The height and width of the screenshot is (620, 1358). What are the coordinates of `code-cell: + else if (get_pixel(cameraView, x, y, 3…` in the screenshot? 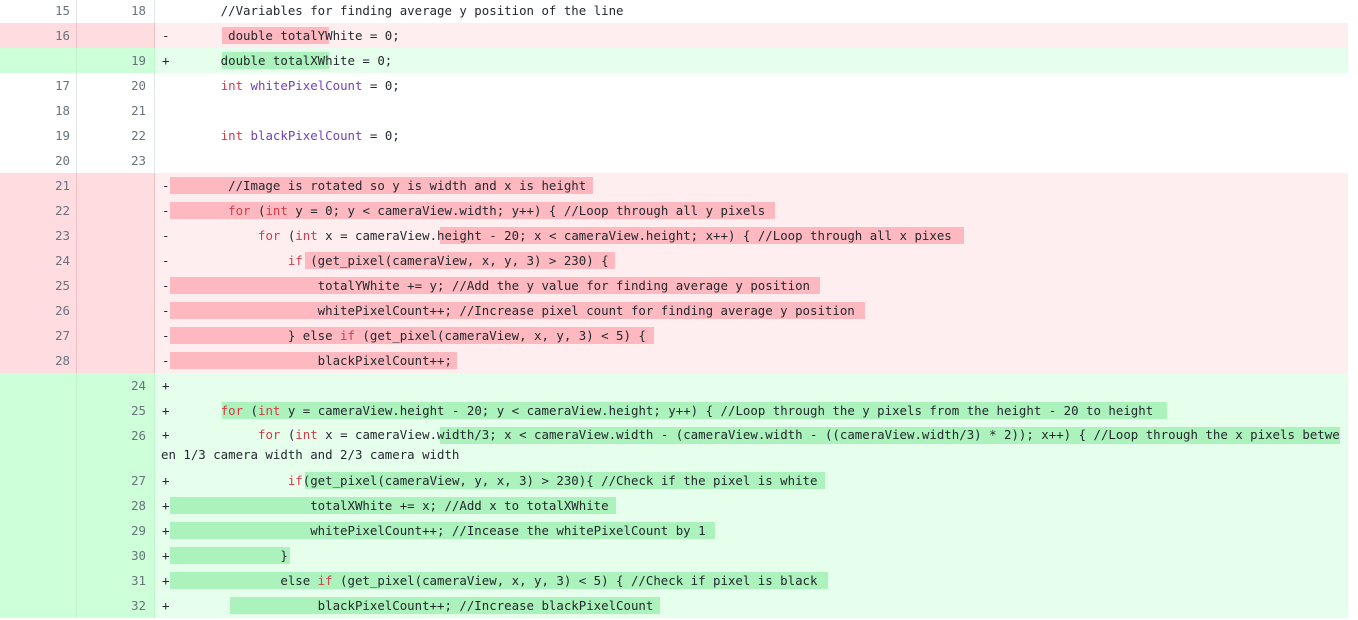 It's located at (751, 580).